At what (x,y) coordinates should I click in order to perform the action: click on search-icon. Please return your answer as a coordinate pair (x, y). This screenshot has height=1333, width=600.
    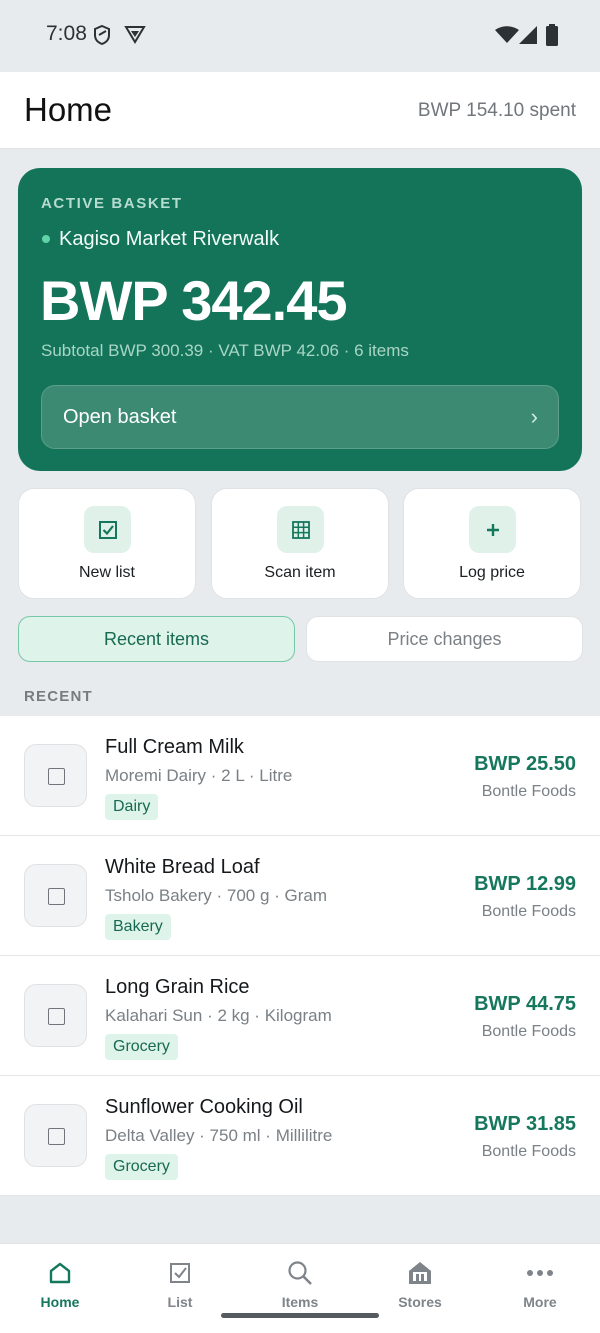
    Looking at the image, I should click on (300, 1273).